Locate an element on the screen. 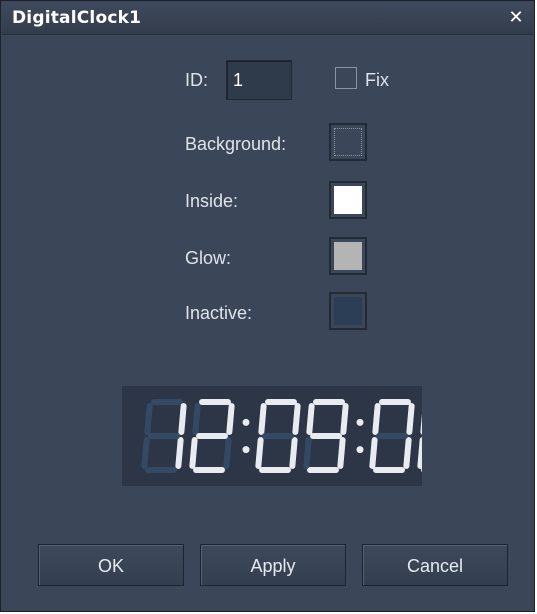 Image resolution: width=537 pixels, height=614 pixels. id-label: ID: is located at coordinates (197, 80).